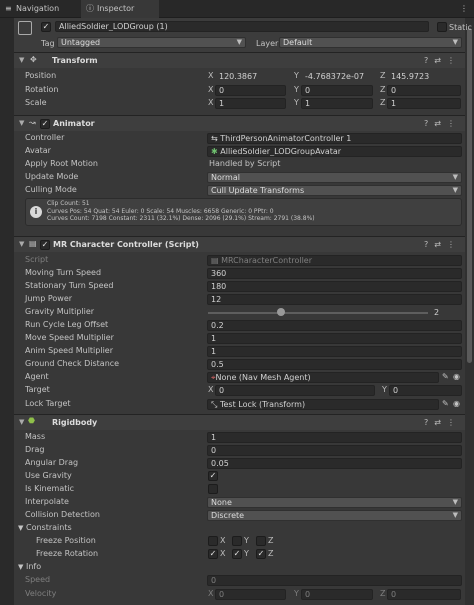 The height and width of the screenshot is (605, 474). What do you see at coordinates (446, 312) in the screenshot?
I see `gravity-multiplier-field: 2` at bounding box center [446, 312].